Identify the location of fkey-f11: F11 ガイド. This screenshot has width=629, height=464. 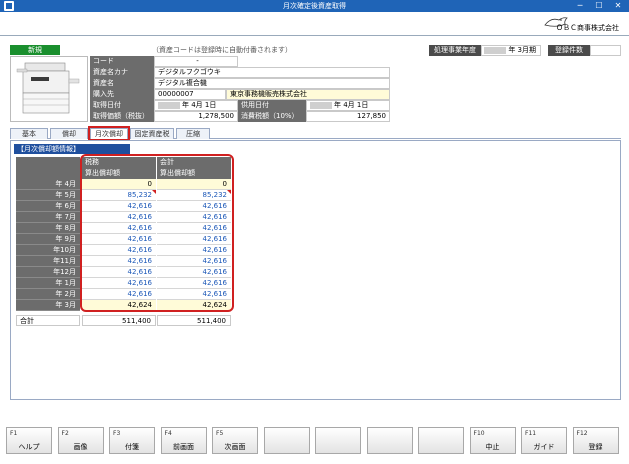
(544, 440).